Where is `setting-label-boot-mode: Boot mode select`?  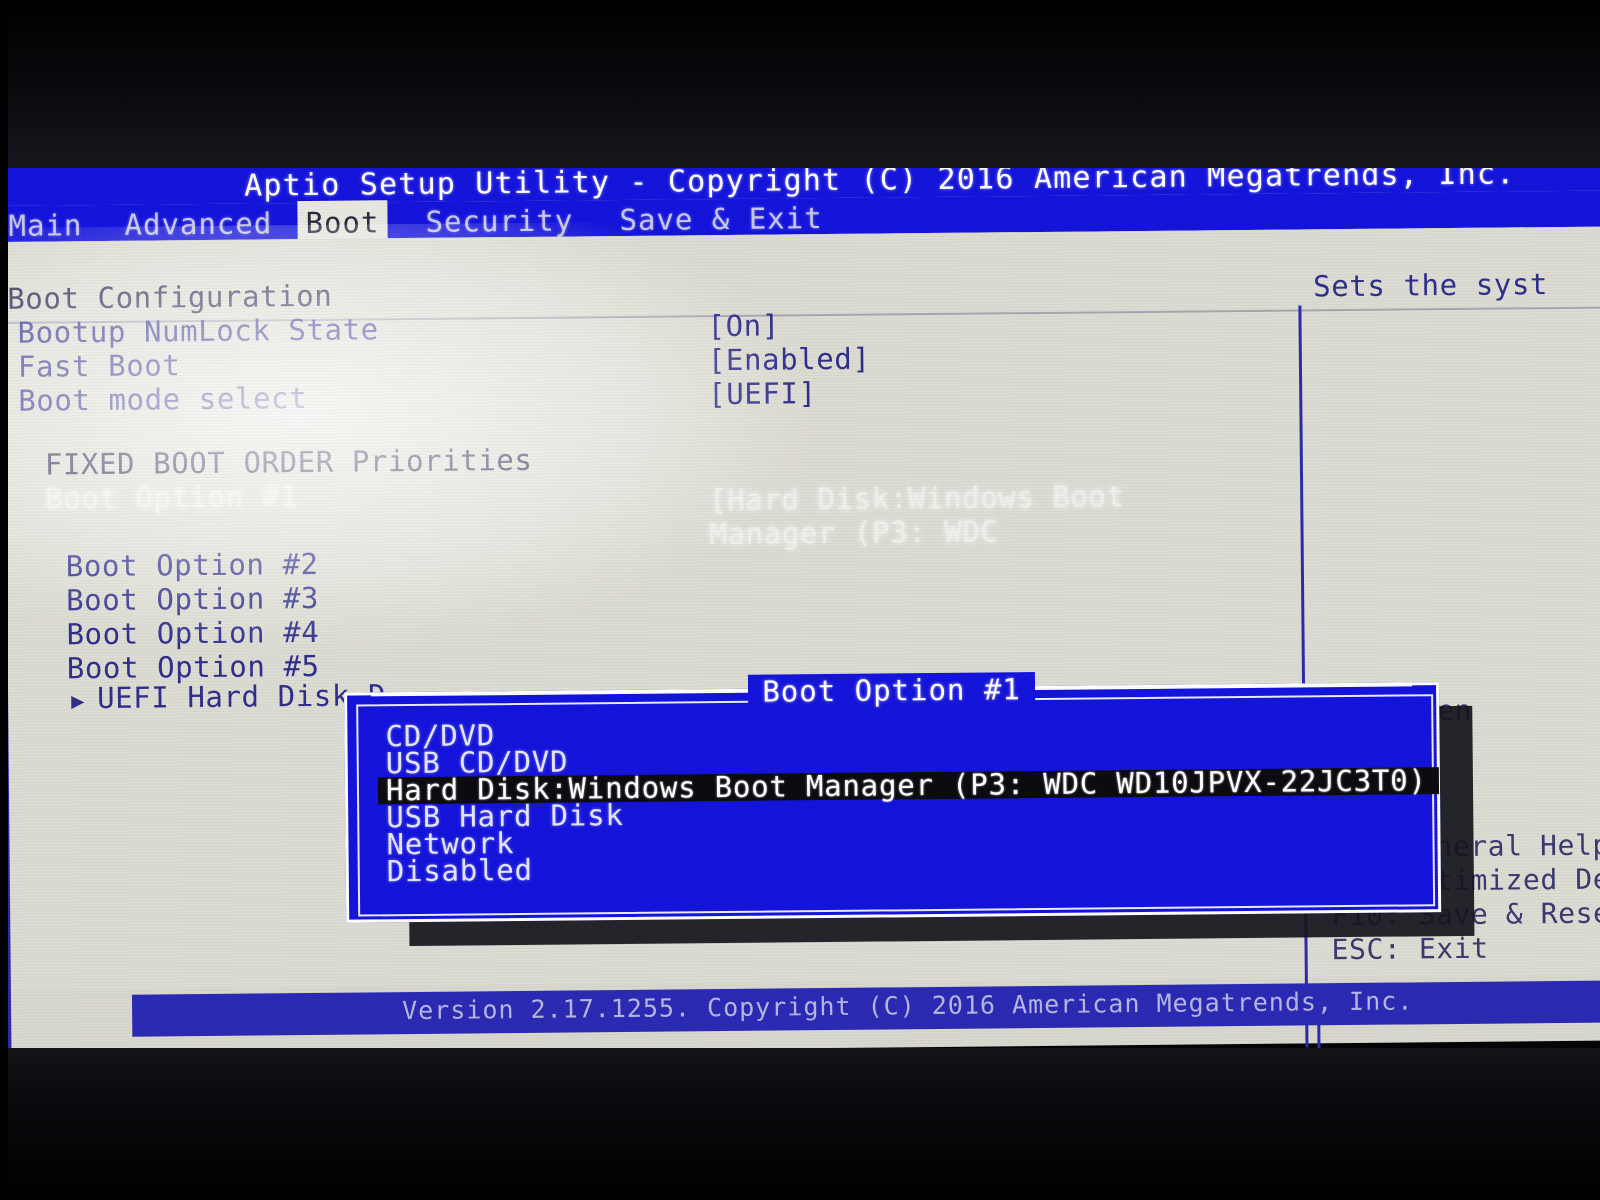
setting-label-boot-mode: Boot mode select is located at coordinates (162, 399).